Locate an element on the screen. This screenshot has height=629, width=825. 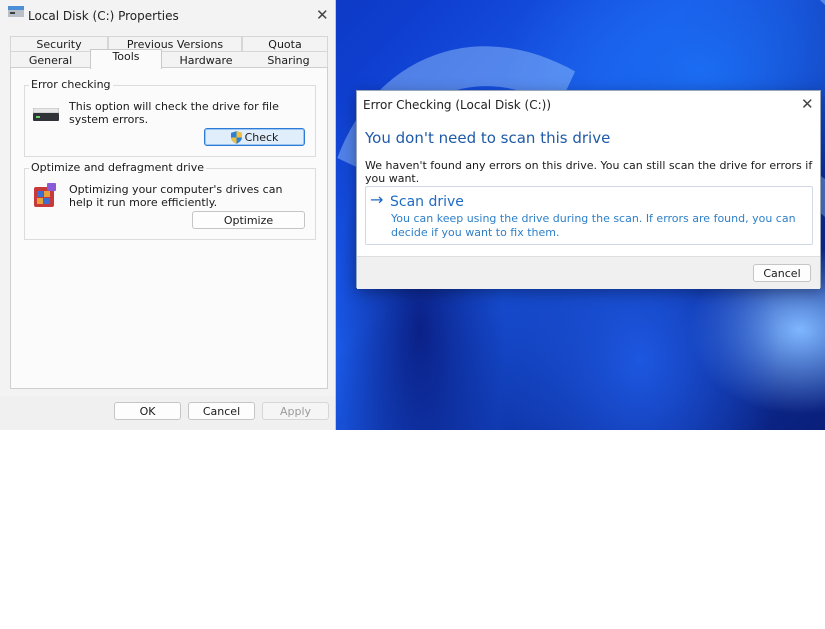
optimize-legend: Optimize and defragment drive is located at coordinates (117, 167).